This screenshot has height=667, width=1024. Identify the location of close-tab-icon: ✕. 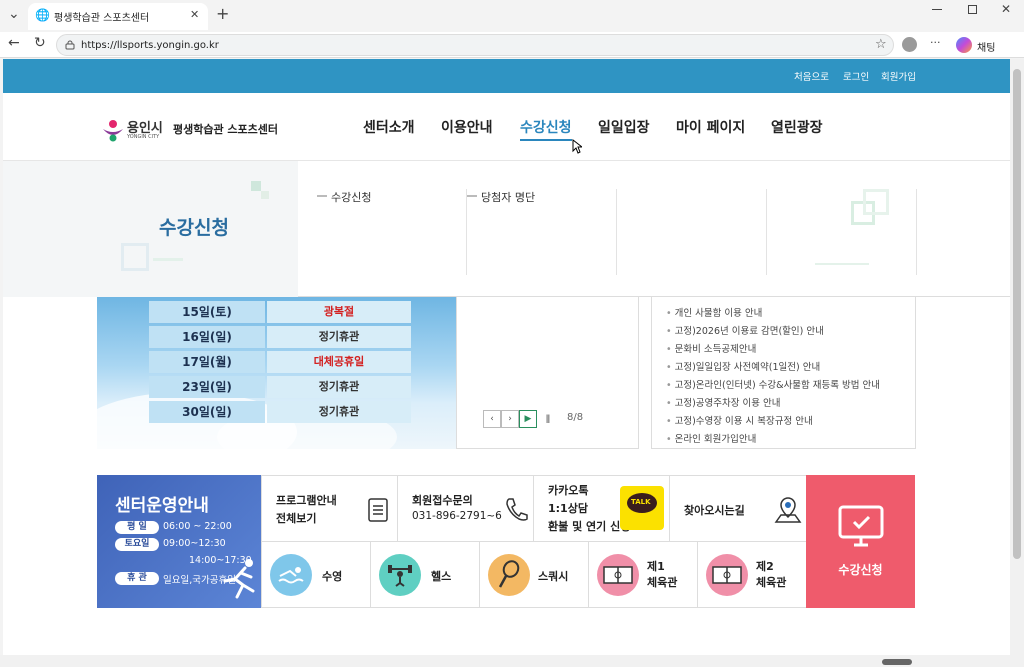
(194, 14).